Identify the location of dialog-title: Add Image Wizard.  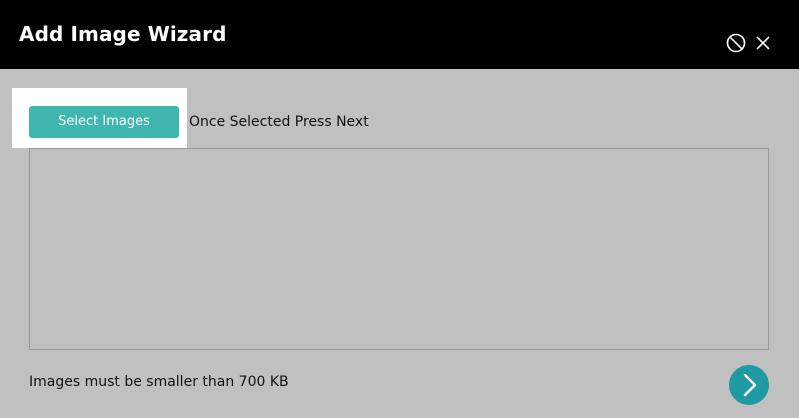
(123, 34).